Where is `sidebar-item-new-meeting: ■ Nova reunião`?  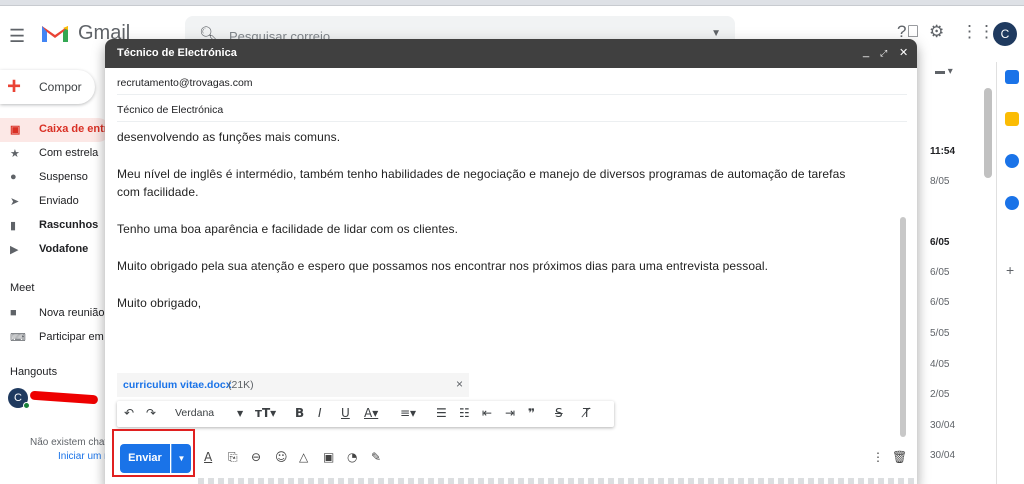
sidebar-item-new-meeting: ■ Nova reunião is located at coordinates (55, 314).